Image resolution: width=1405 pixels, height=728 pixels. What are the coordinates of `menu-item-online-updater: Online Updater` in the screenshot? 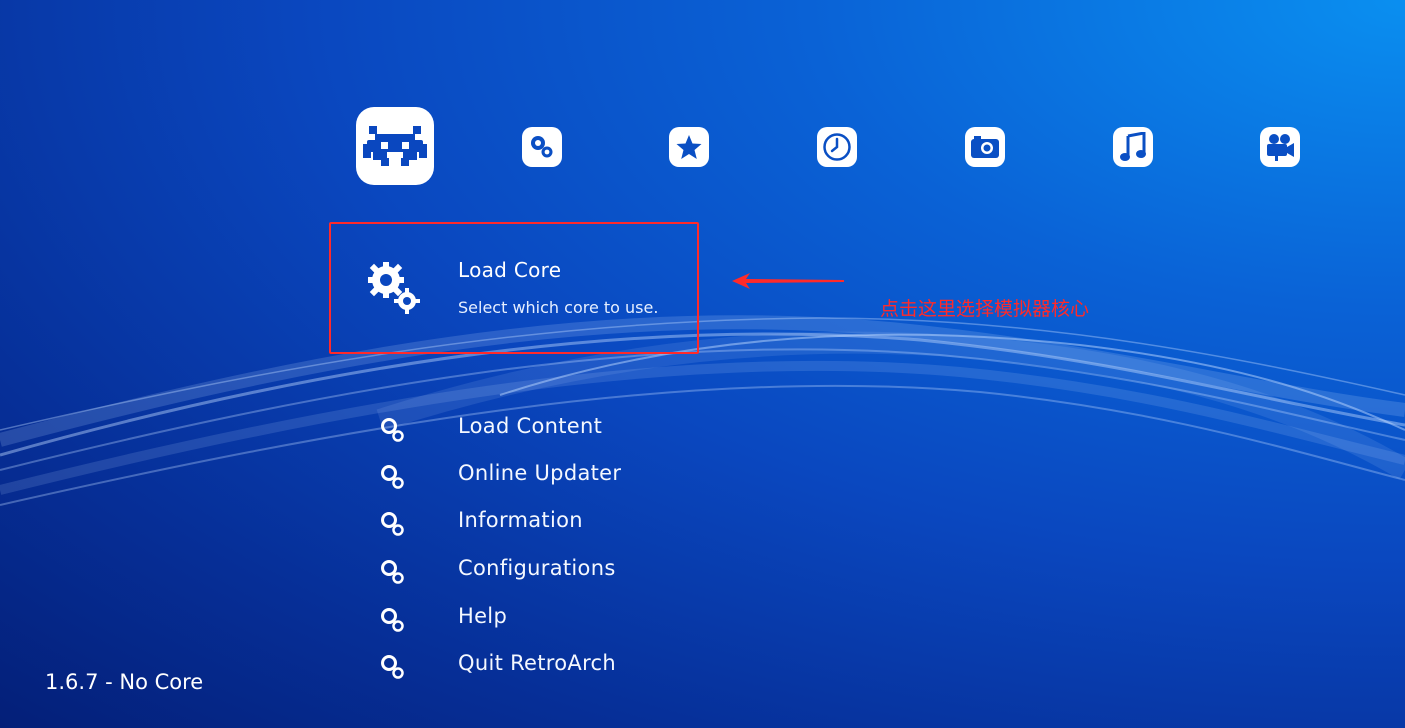 It's located at (528, 476).